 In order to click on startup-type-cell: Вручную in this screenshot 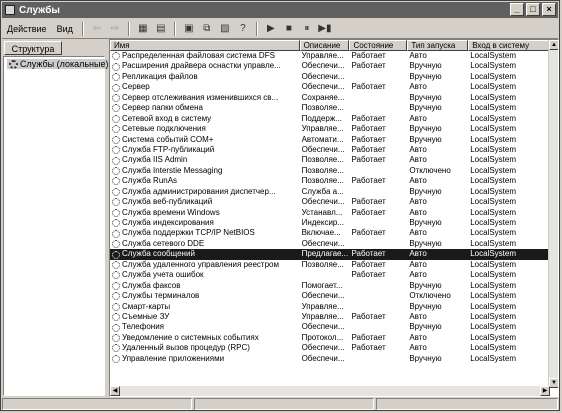, I will do `click(425, 191)`.